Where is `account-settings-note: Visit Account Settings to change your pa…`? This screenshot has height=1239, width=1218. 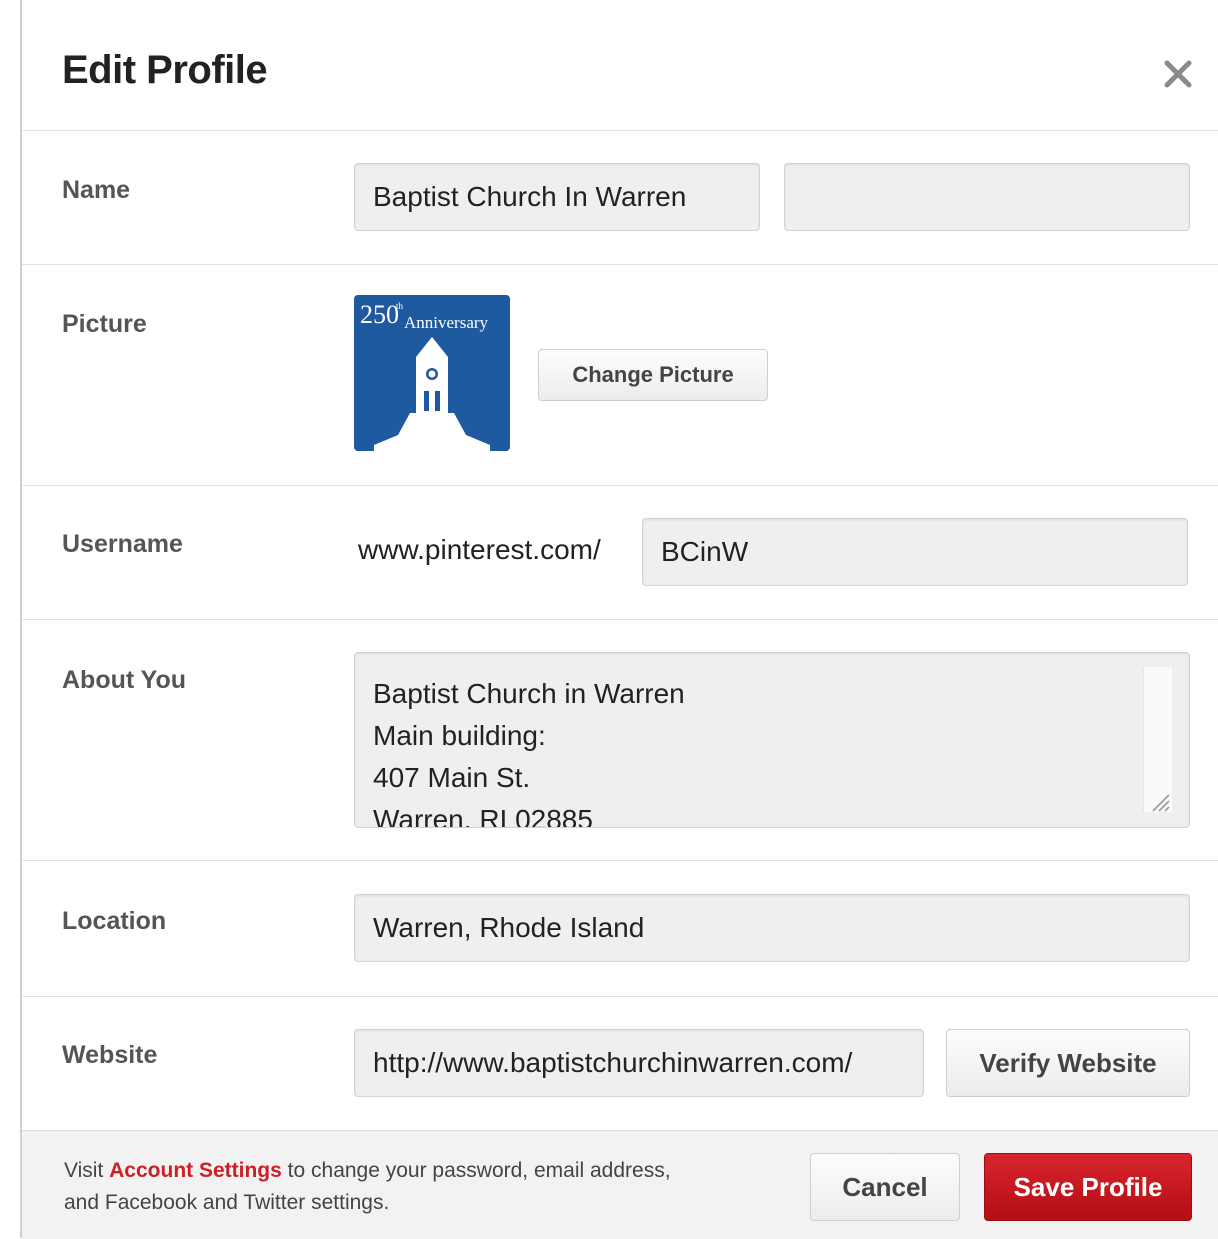 account-settings-note: Visit Account Settings to change your pa… is located at coordinates (384, 1187).